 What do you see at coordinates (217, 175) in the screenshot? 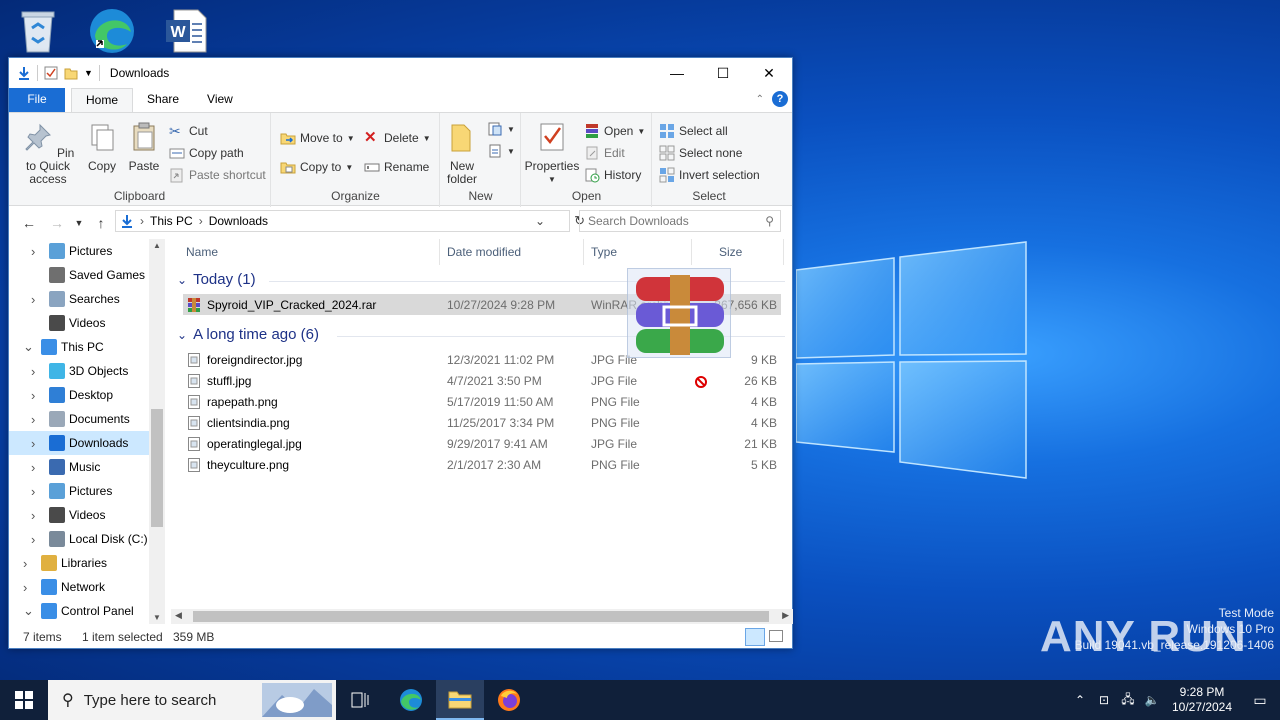
I see `paste-shortcut-button: Paste shortcut` at bounding box center [217, 175].